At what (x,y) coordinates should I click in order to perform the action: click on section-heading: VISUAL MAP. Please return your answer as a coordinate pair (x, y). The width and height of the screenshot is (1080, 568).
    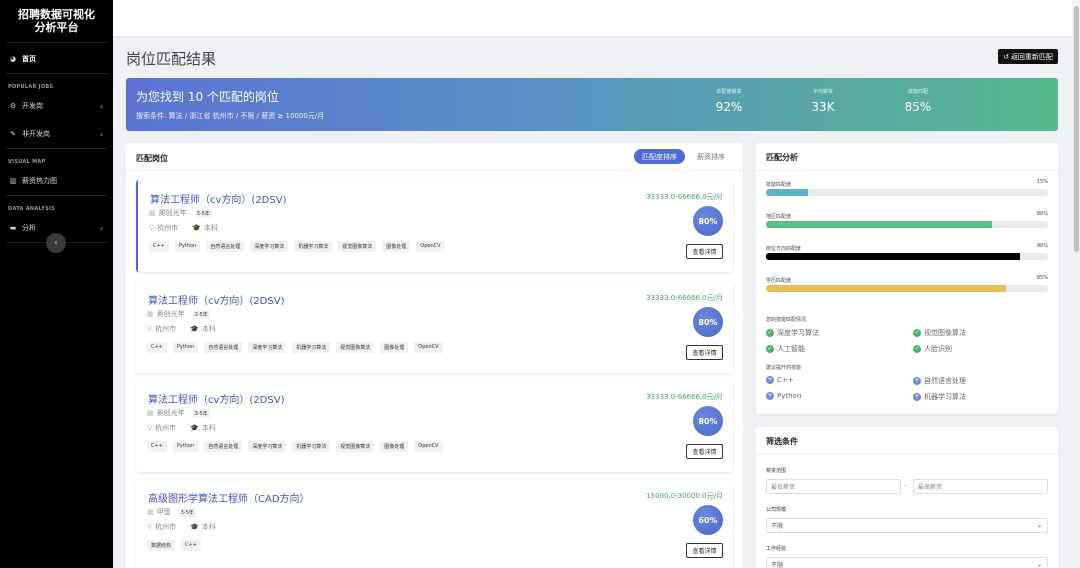
    Looking at the image, I should click on (27, 162).